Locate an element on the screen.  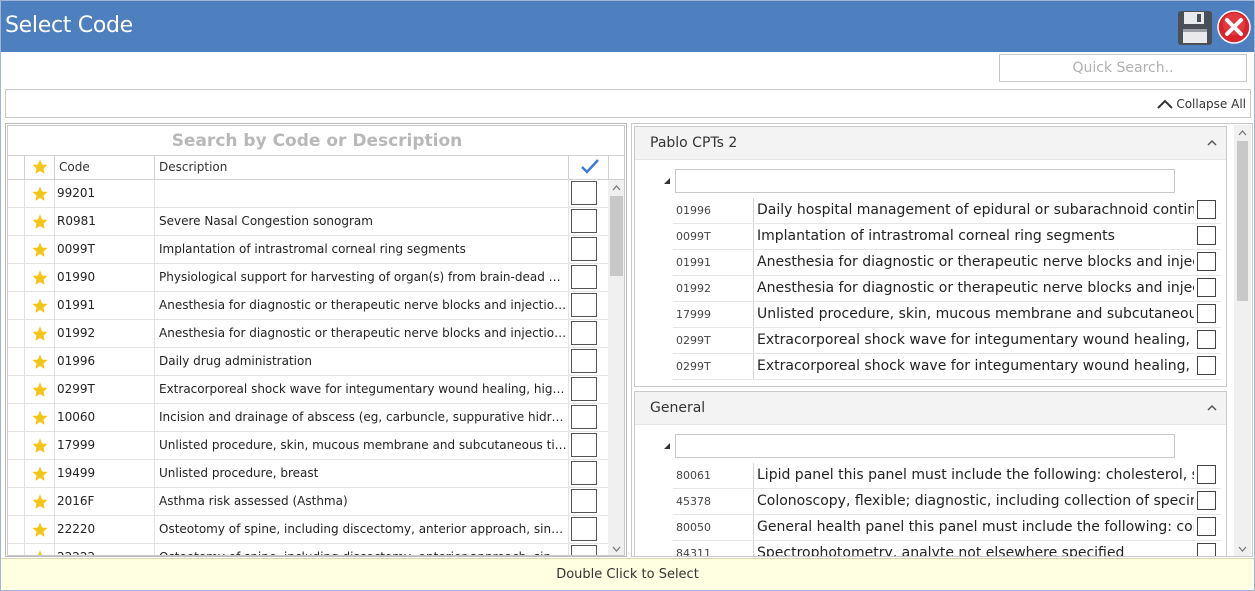
group-header: General is located at coordinates (930, 408).